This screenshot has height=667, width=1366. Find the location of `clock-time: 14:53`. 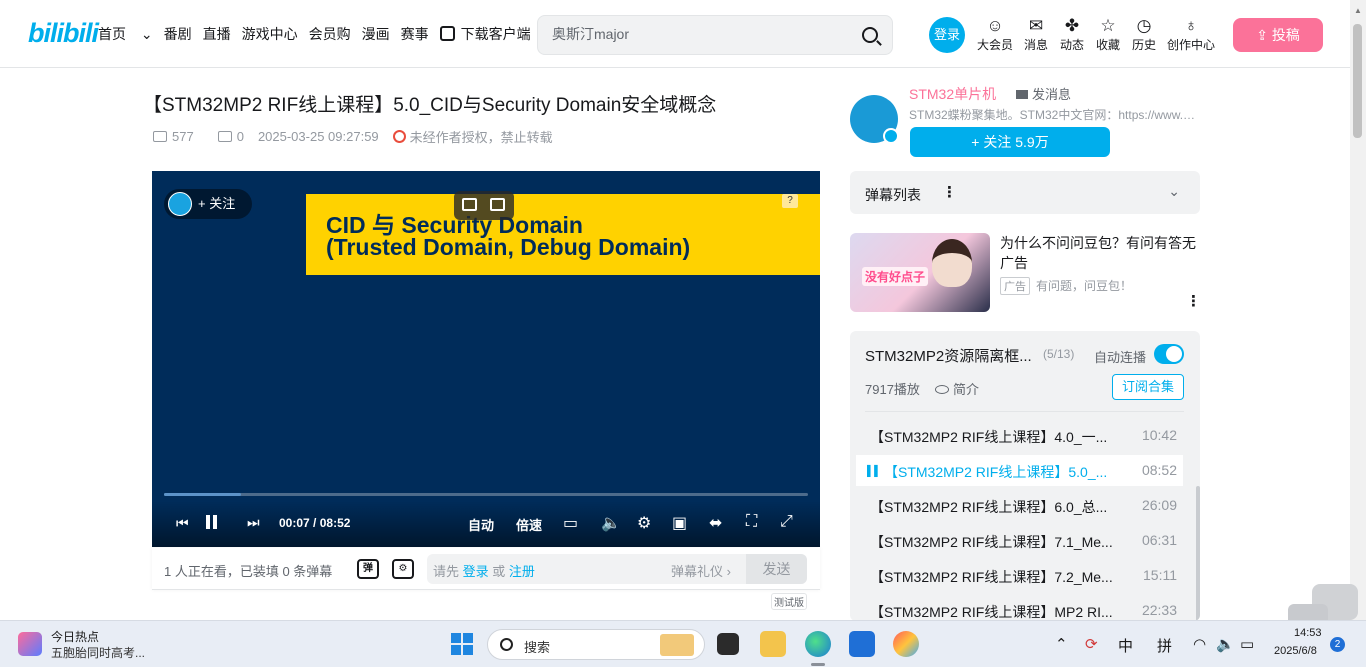

clock-time: 14:53 is located at coordinates (1308, 633).